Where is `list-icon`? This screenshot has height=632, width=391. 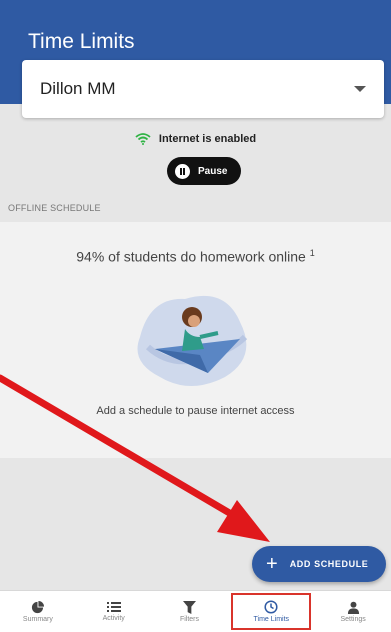
list-icon is located at coordinates (113, 607).